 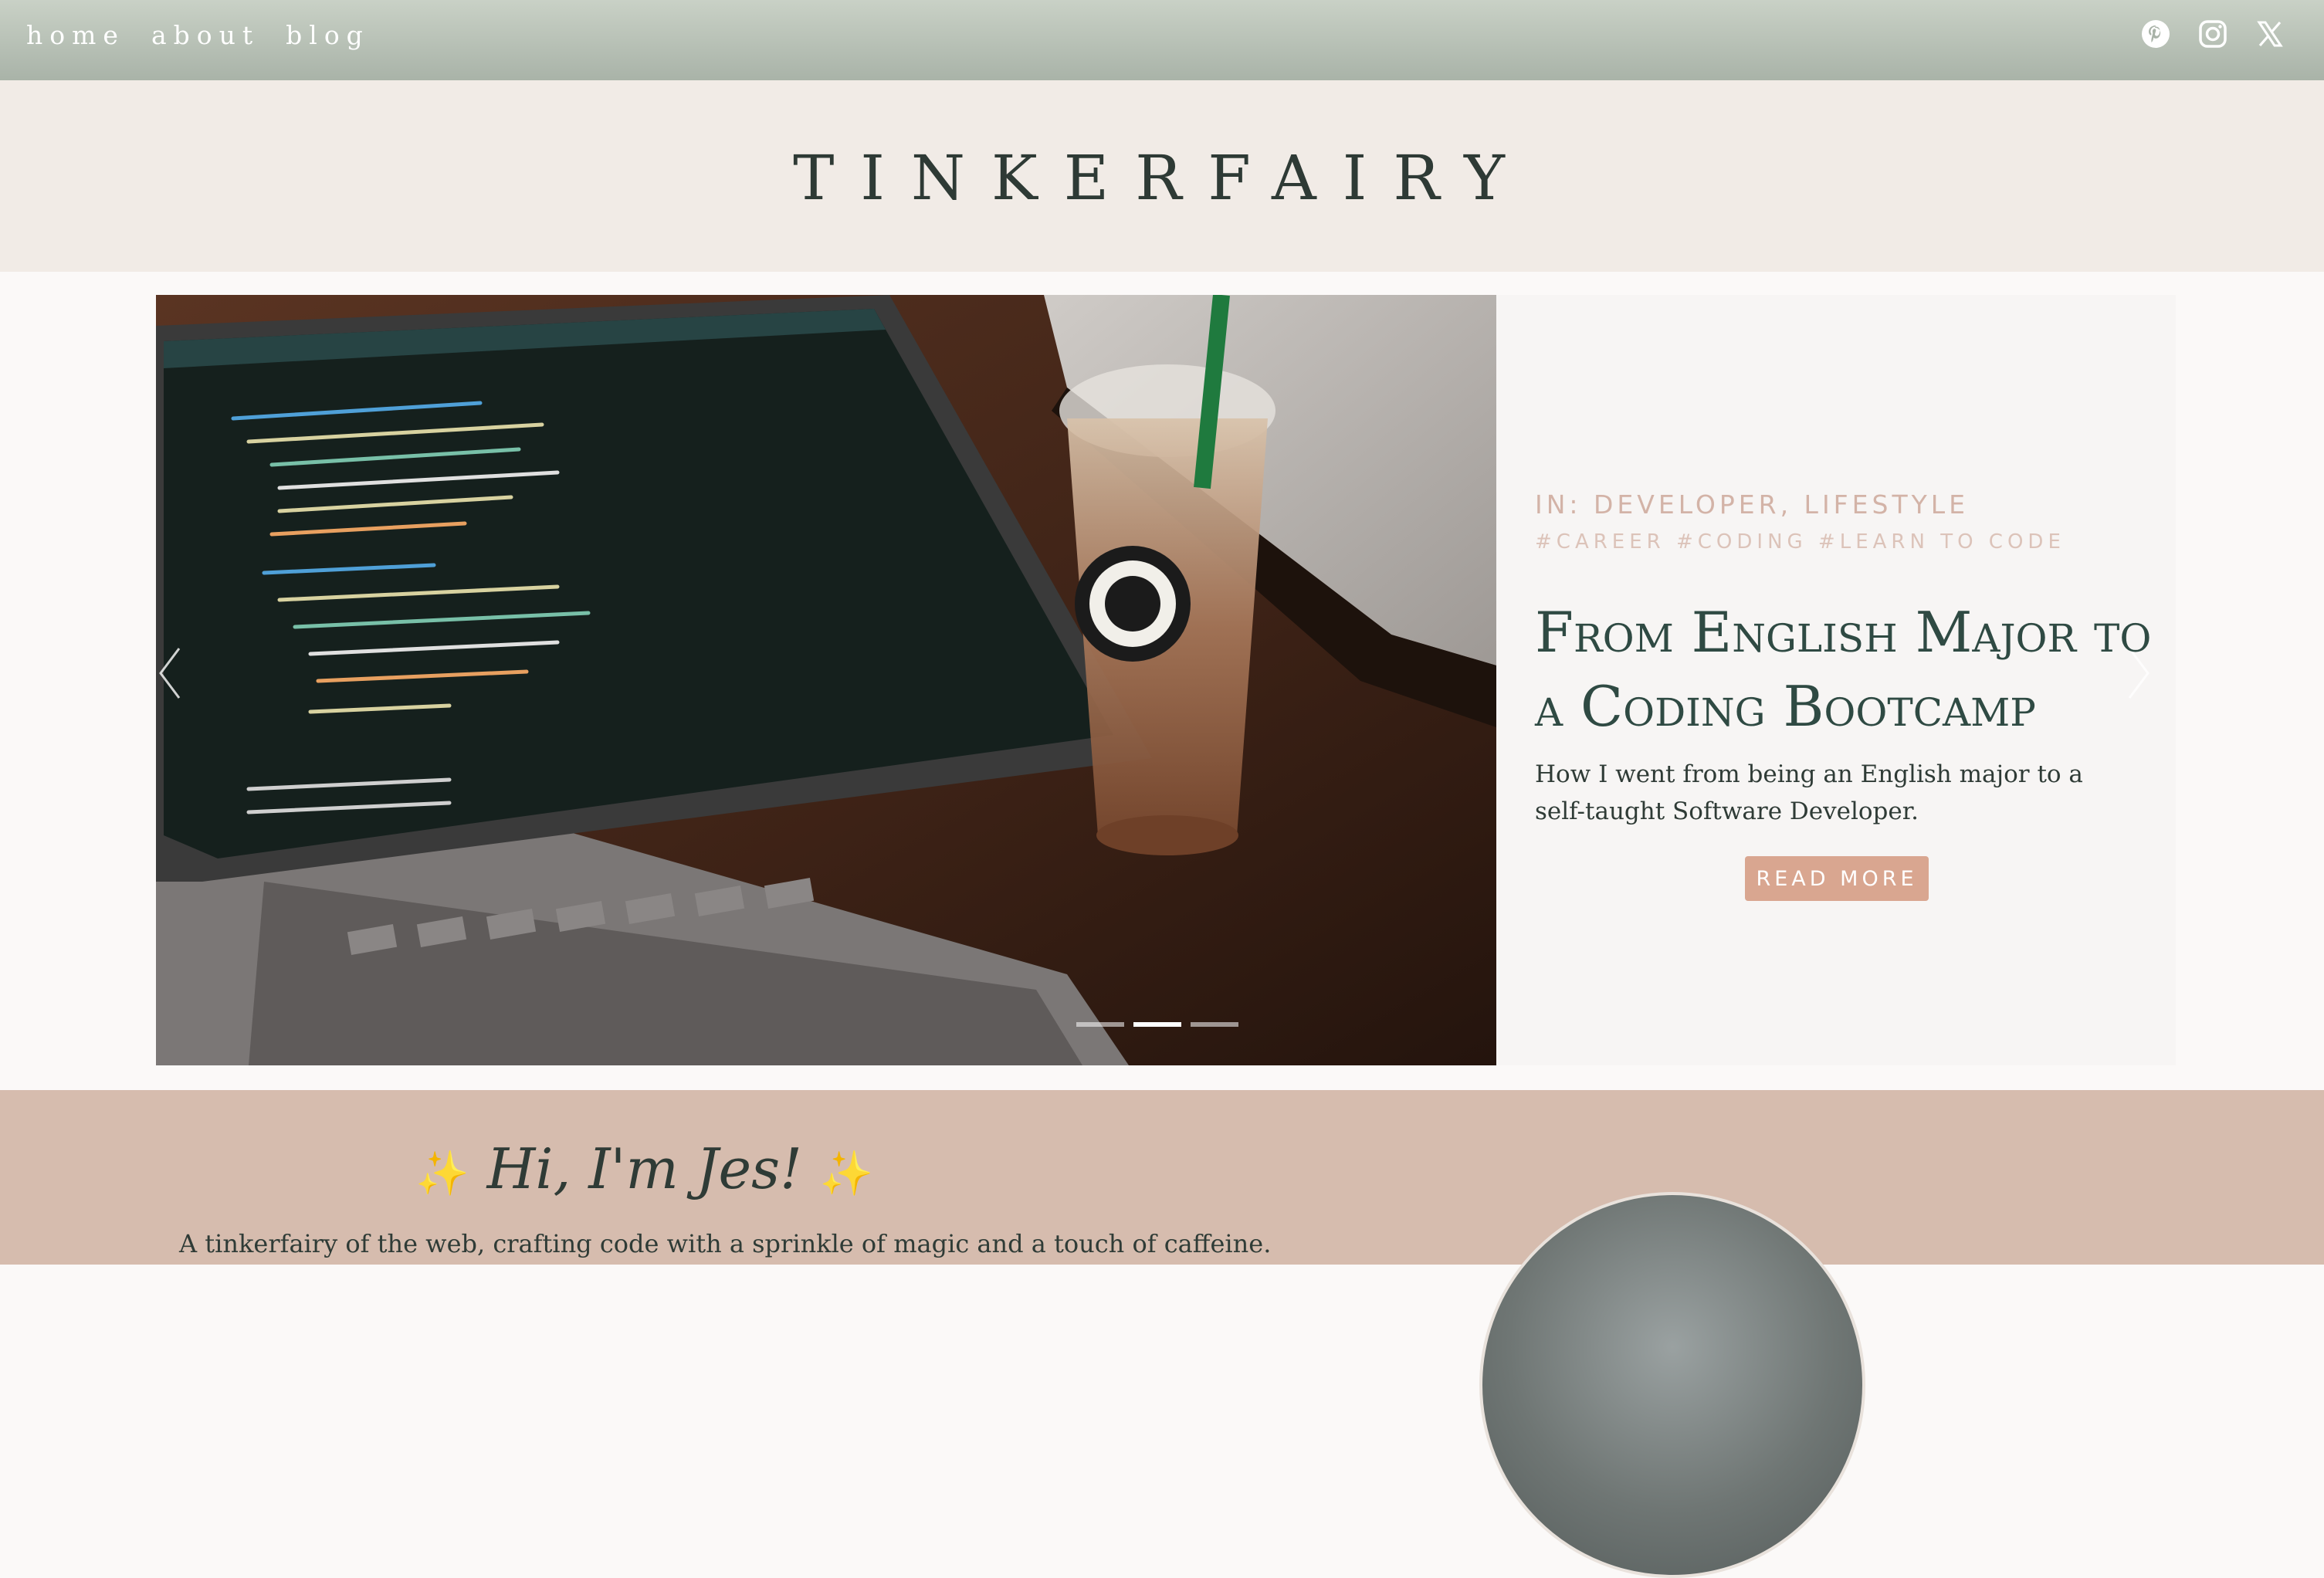 What do you see at coordinates (1162, 40) in the screenshot?
I see `top-nav: home about blog` at bounding box center [1162, 40].